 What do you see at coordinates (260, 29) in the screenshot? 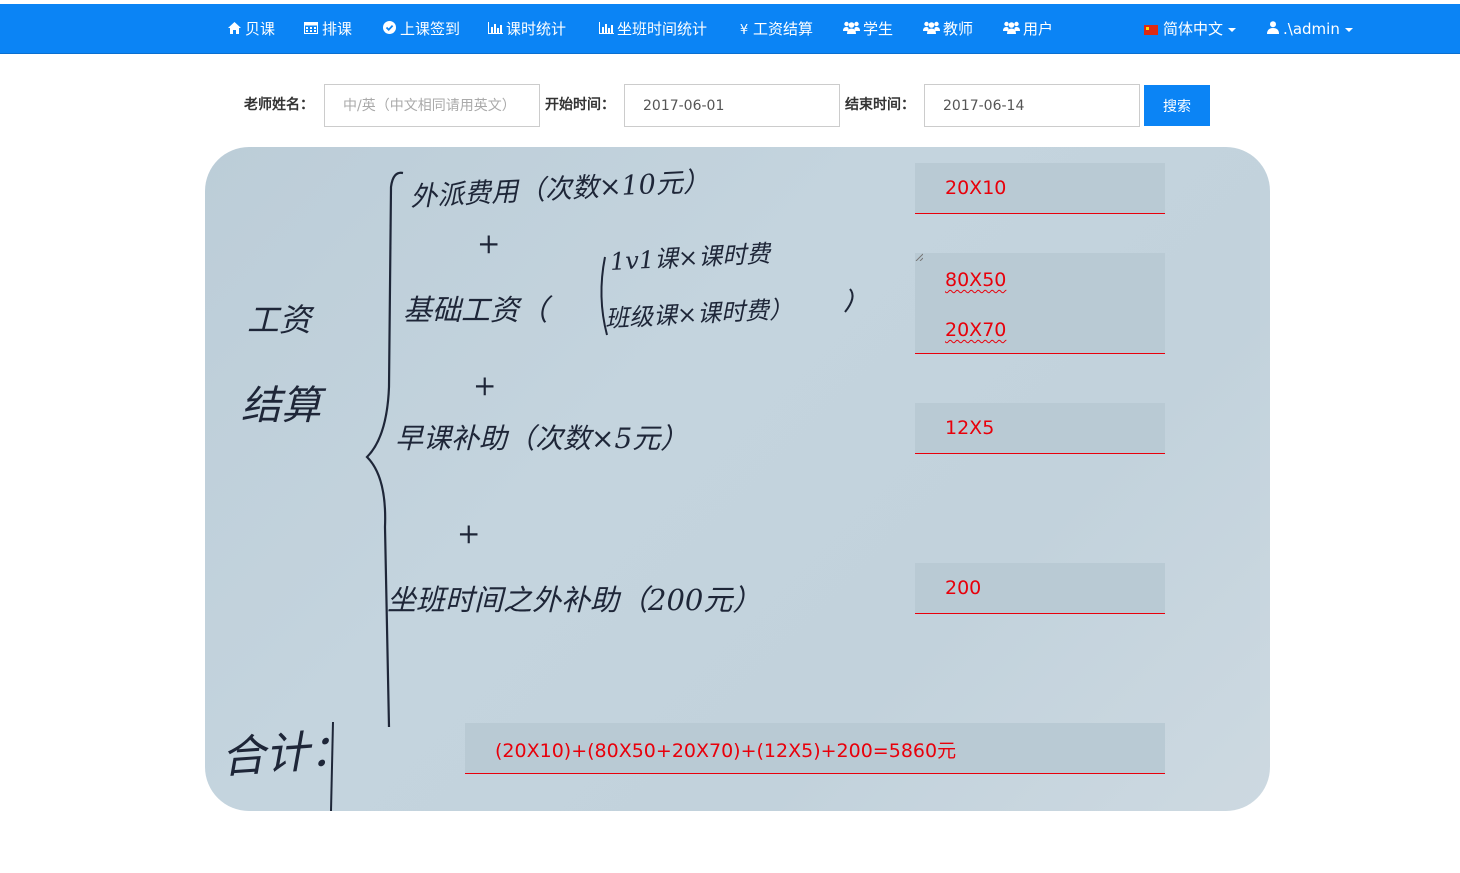
I see `nav-item-label: 贝课` at bounding box center [260, 29].